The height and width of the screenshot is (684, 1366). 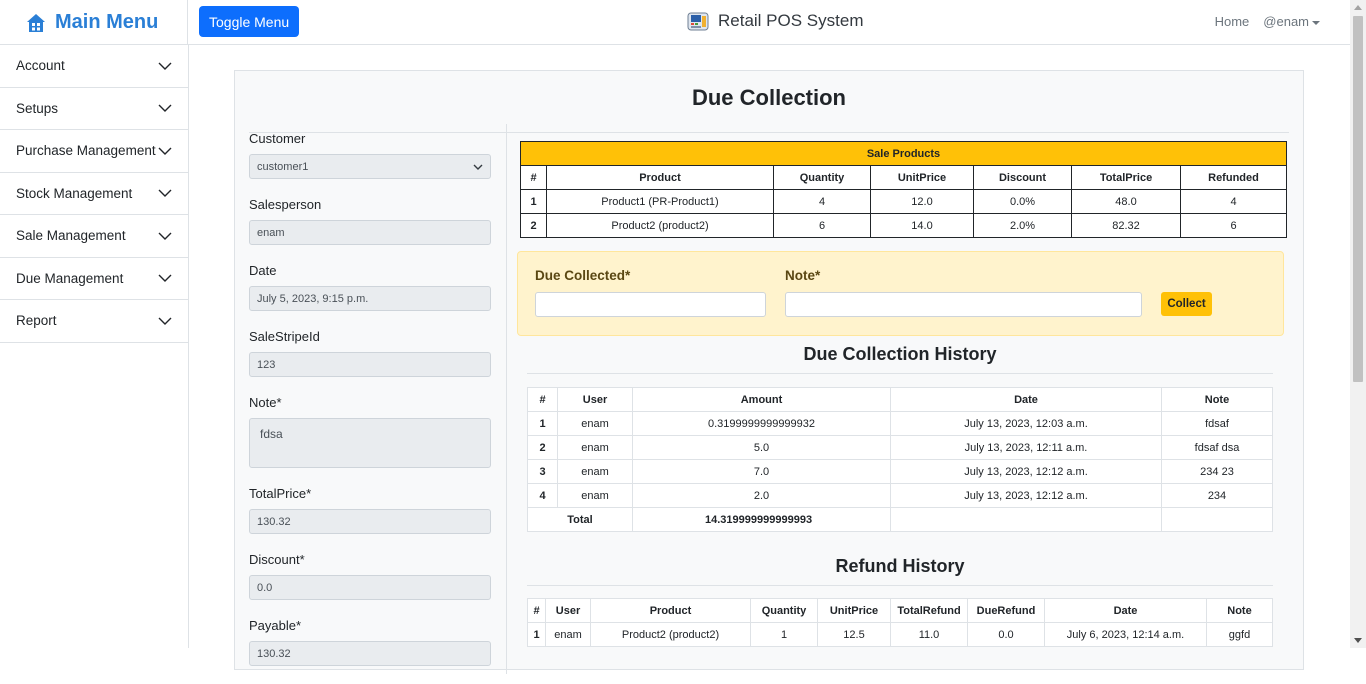 What do you see at coordinates (1006, 634) in the screenshot?
I see `table-cell: 0.0` at bounding box center [1006, 634].